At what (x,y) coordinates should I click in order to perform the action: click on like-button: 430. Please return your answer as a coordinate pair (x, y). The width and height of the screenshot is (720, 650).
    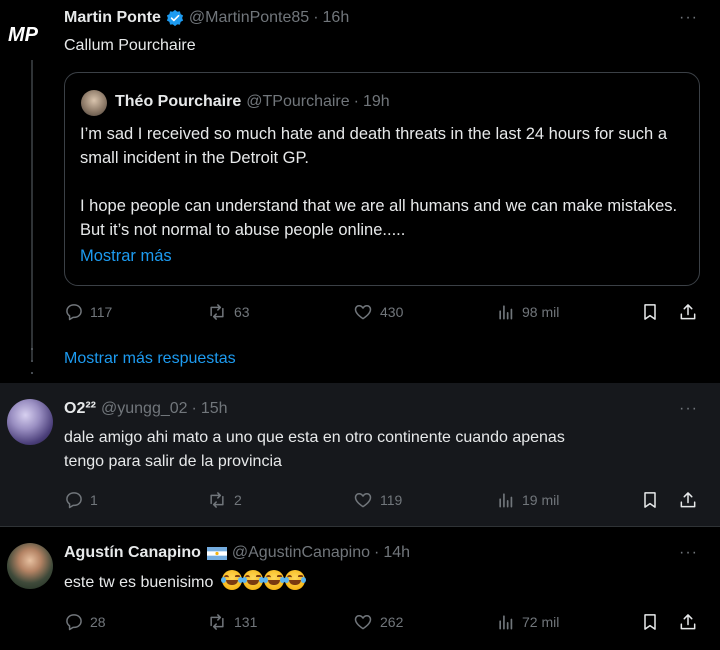
    Looking at the image, I should click on (377, 312).